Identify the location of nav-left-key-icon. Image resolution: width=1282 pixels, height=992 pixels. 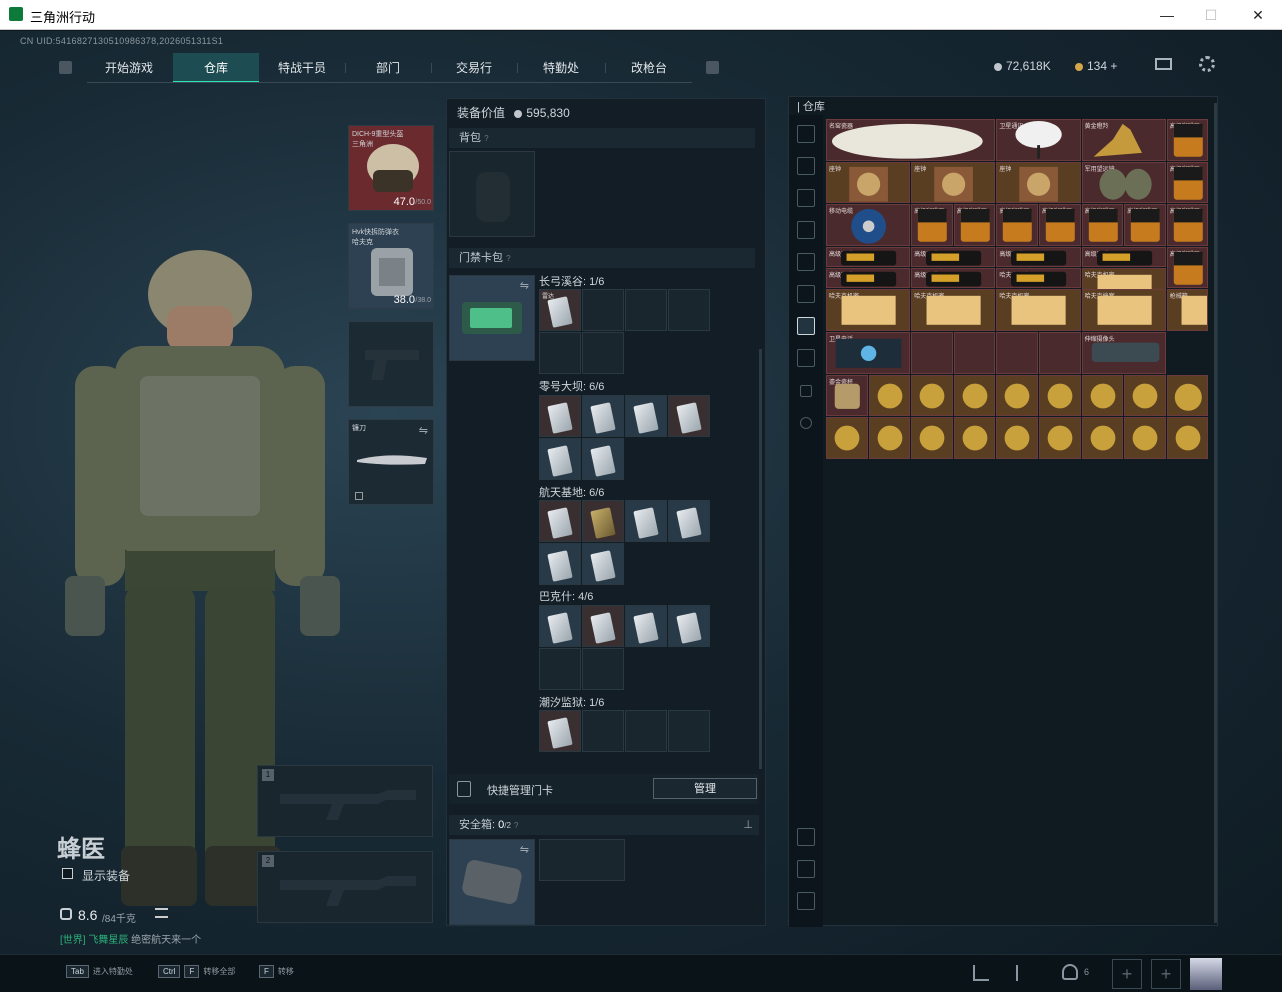
(65, 67).